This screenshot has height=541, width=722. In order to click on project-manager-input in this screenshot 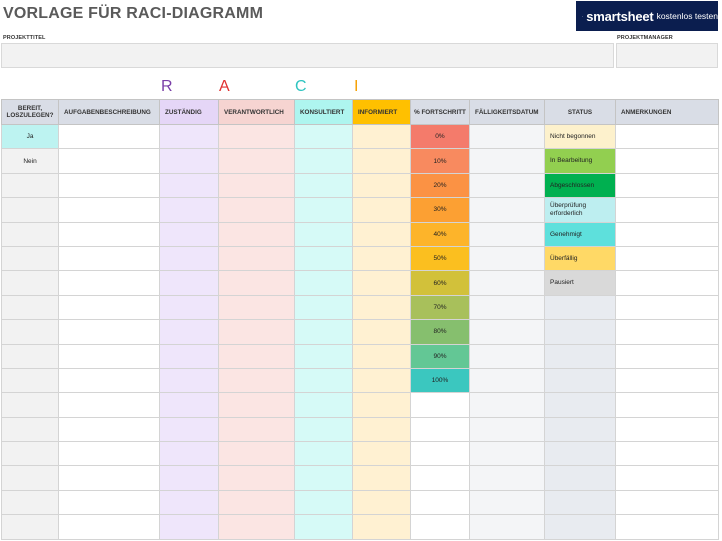, I will do `click(667, 55)`.